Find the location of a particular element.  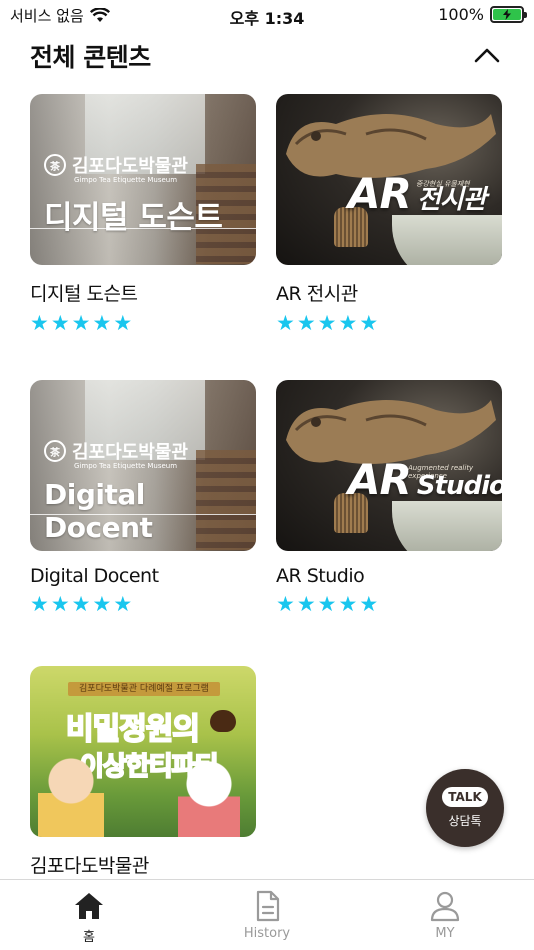

card-title: 김포다도박물관 is located at coordinates (89, 866).